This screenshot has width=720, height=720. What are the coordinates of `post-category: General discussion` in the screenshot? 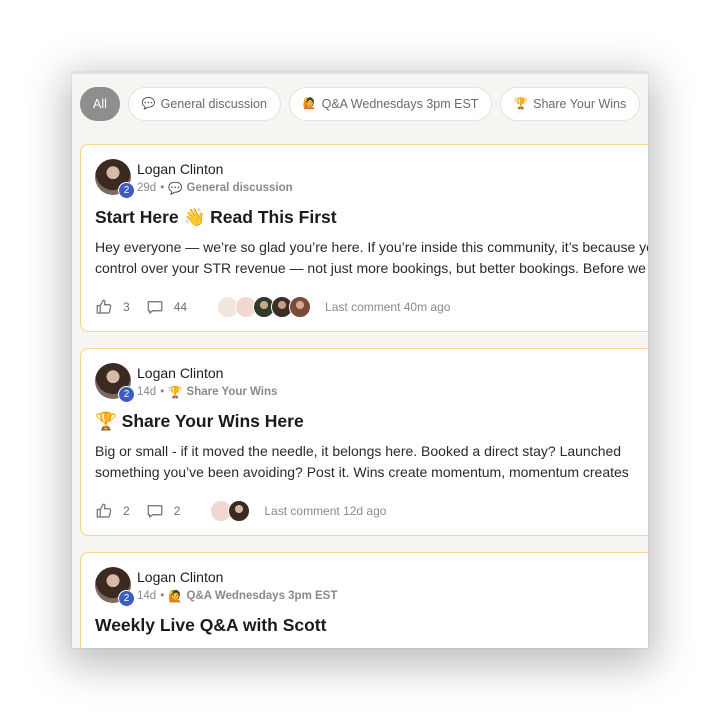 It's located at (240, 188).